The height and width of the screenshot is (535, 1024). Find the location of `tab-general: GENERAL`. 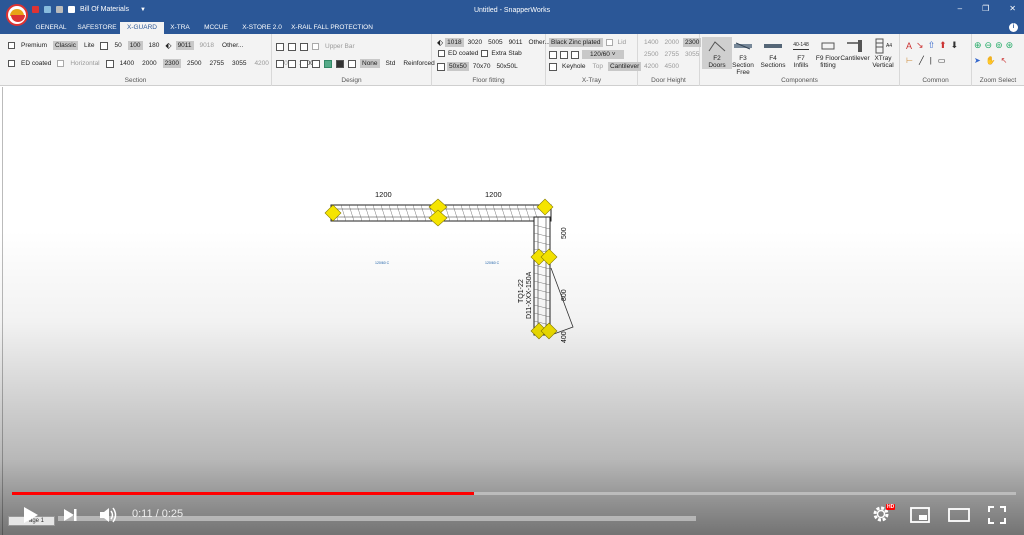

tab-general: GENERAL is located at coordinates (51, 28).